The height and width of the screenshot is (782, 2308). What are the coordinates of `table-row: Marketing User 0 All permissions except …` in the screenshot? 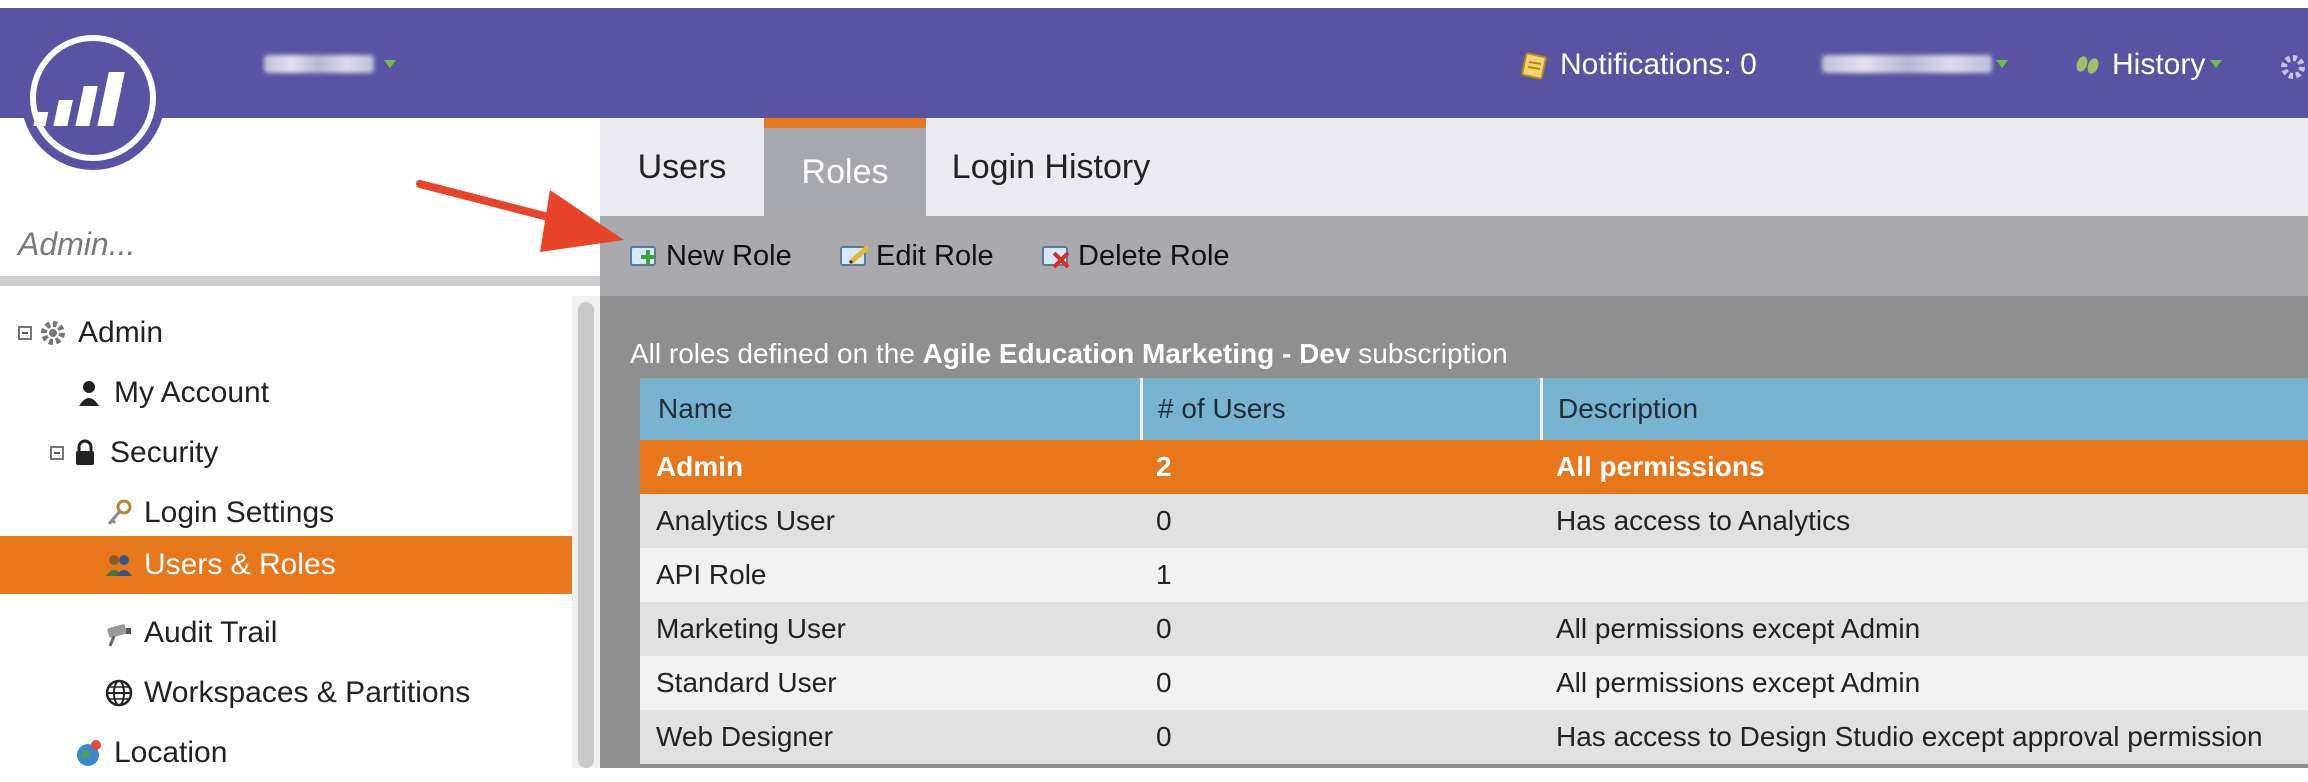 It's located at (1474, 629).